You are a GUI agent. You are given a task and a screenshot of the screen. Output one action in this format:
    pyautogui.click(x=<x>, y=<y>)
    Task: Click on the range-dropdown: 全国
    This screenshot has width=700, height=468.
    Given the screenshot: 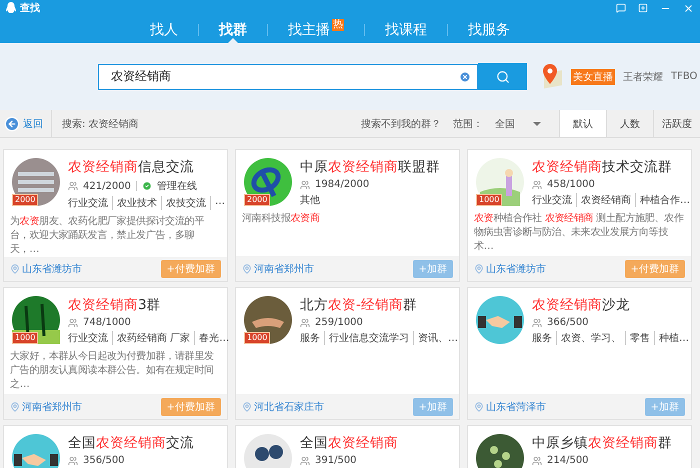 What is the action you would take?
    pyautogui.click(x=521, y=123)
    